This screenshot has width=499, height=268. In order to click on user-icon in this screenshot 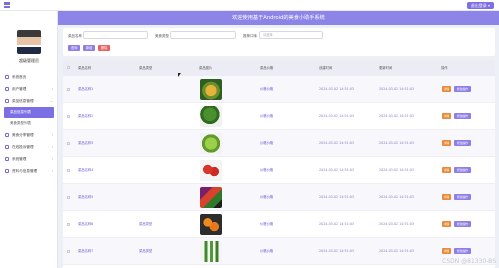, I will do `click(7, 89)`.